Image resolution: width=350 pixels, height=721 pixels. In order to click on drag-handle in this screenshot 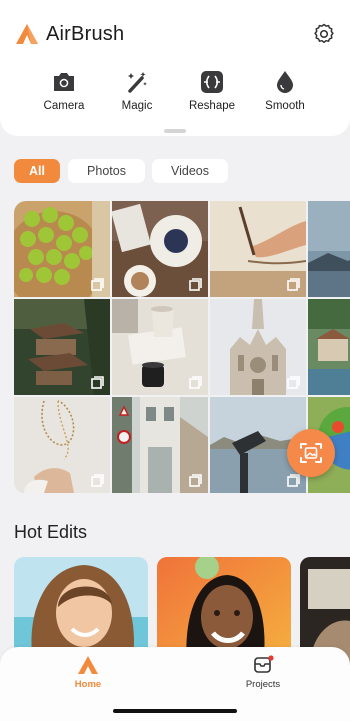, I will do `click(175, 131)`.